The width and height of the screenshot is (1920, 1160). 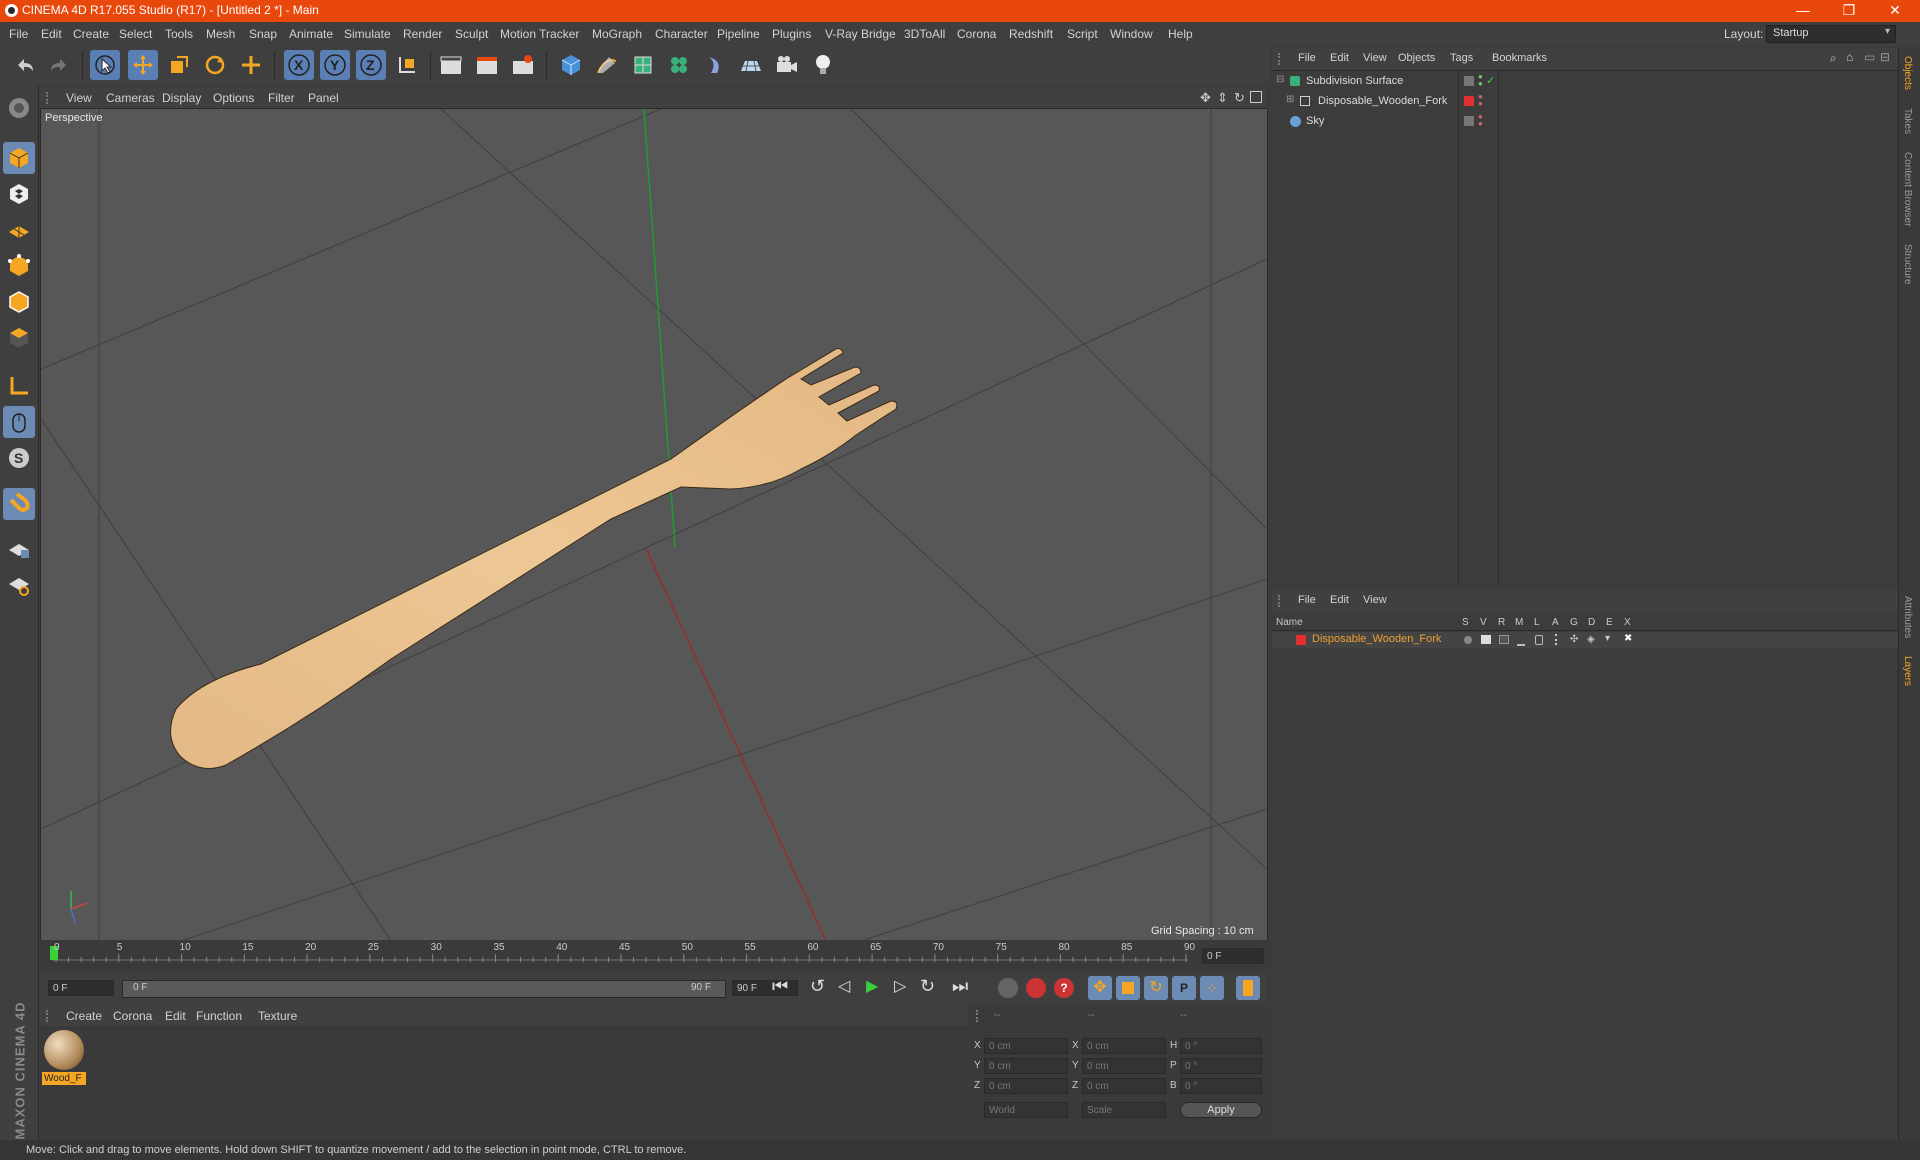 What do you see at coordinates (1221, 1066) in the screenshot?
I see `rot-p-field: 0 °` at bounding box center [1221, 1066].